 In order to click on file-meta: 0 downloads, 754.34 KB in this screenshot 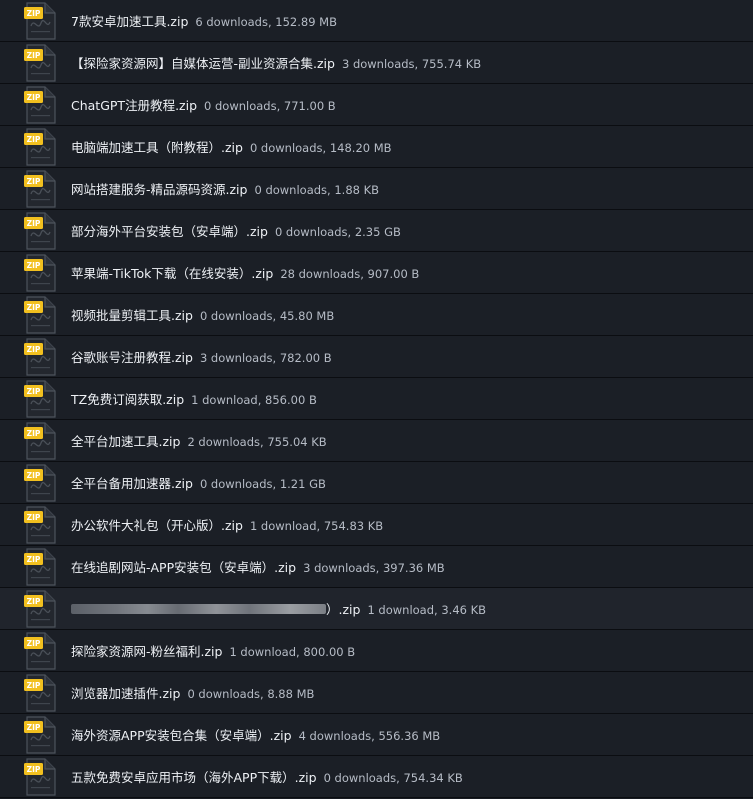, I will do `click(393, 778)`.